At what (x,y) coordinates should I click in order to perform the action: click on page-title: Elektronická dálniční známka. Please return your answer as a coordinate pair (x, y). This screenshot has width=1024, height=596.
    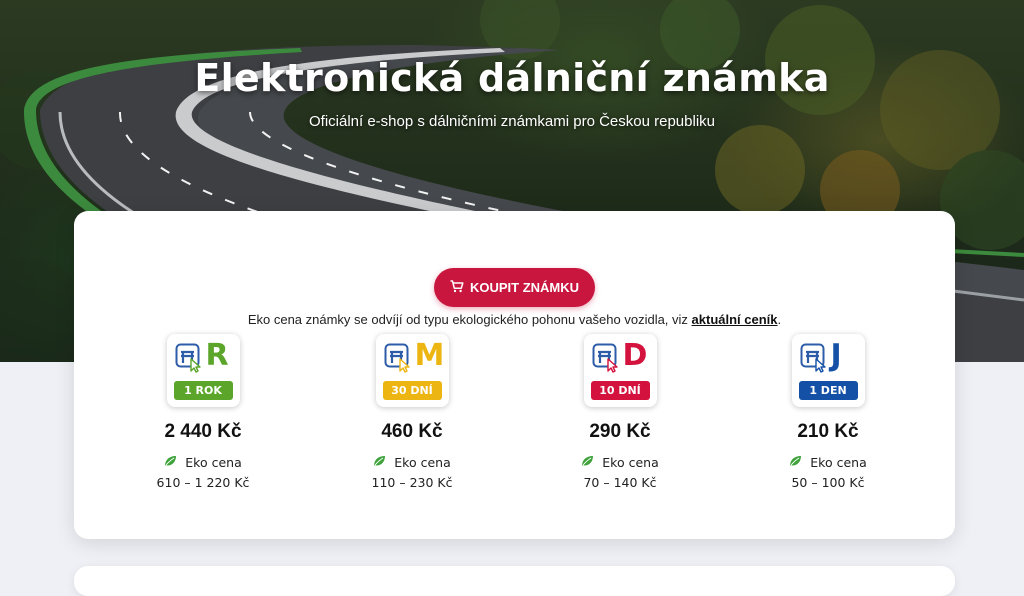
    Looking at the image, I should click on (512, 78).